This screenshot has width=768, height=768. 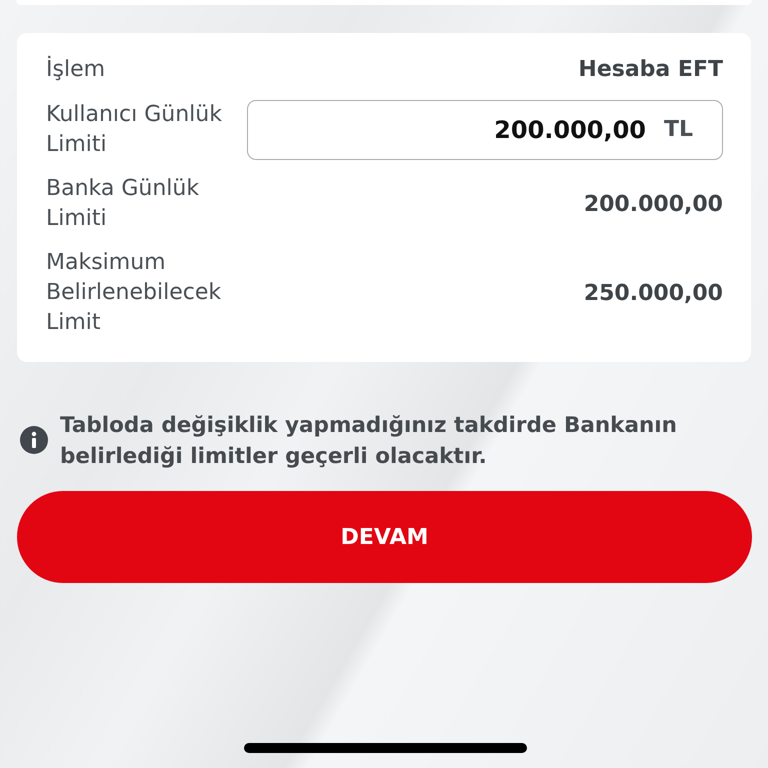 I want to click on info-message: Tabloda değişiklik yapmadığınız takdirde Bankanın belirlediği limitler geçerli olacaktır., so click(x=369, y=441).